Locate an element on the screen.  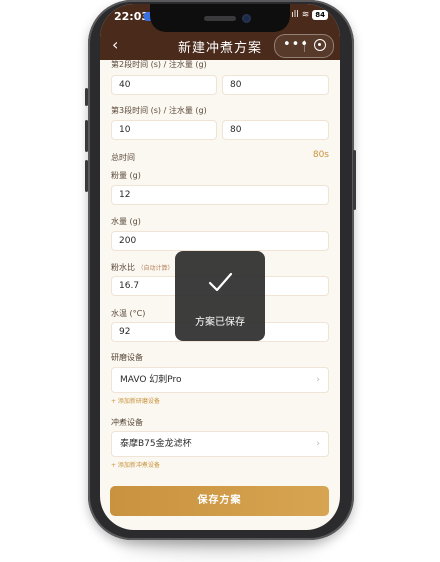
water-amount-label: 水量 (g) is located at coordinates (126, 221).